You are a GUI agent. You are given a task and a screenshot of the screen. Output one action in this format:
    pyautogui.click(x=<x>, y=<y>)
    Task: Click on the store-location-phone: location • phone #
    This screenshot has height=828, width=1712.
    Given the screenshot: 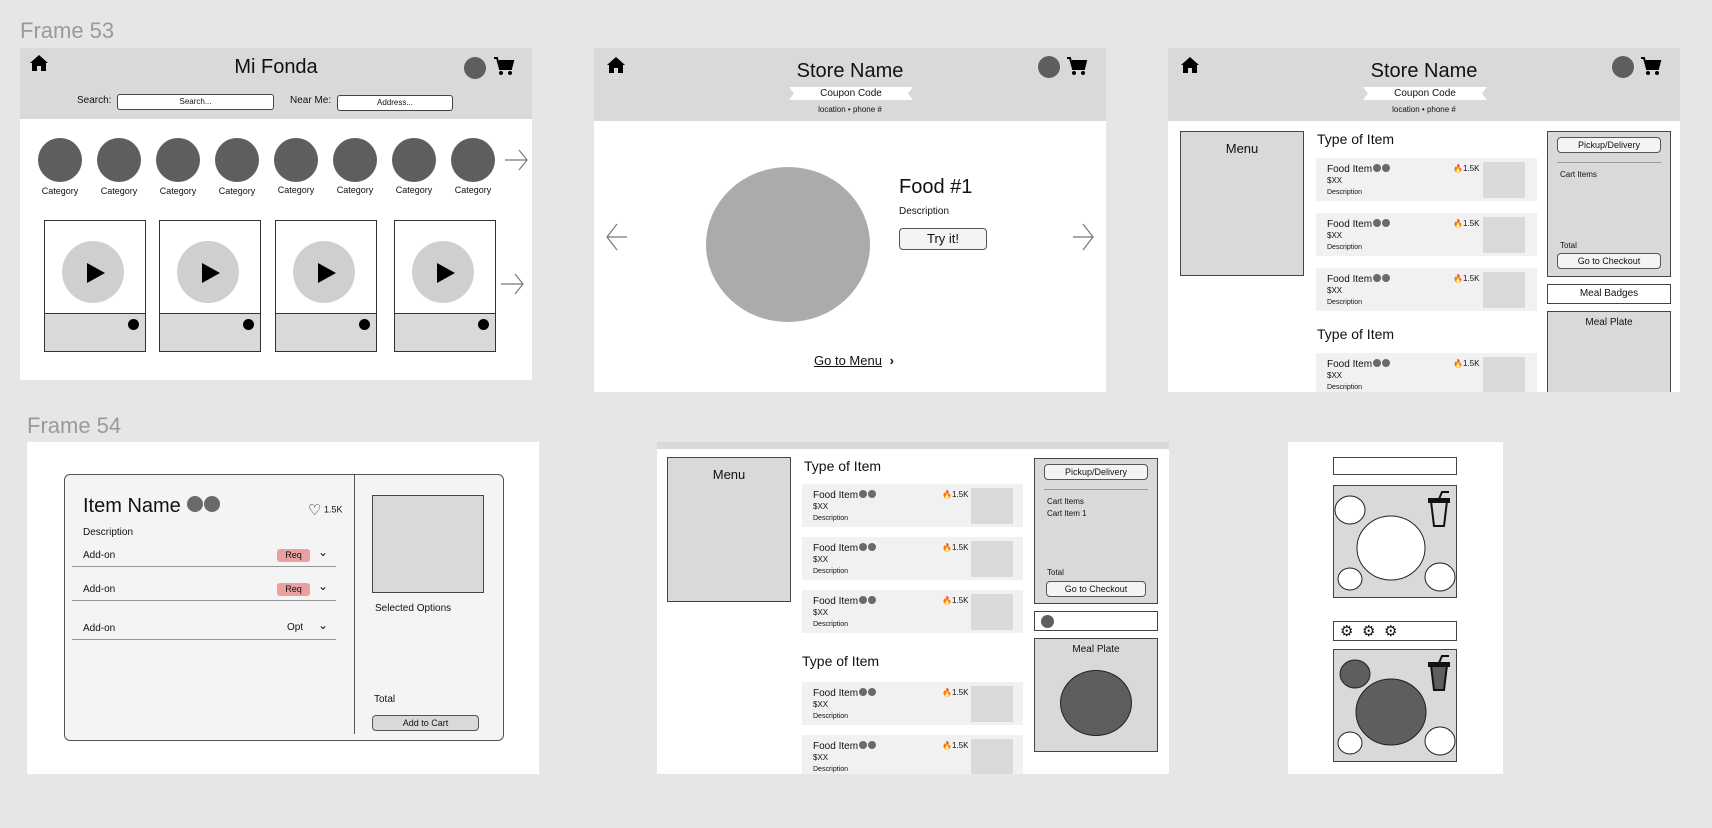 What is the action you would take?
    pyautogui.click(x=1424, y=109)
    